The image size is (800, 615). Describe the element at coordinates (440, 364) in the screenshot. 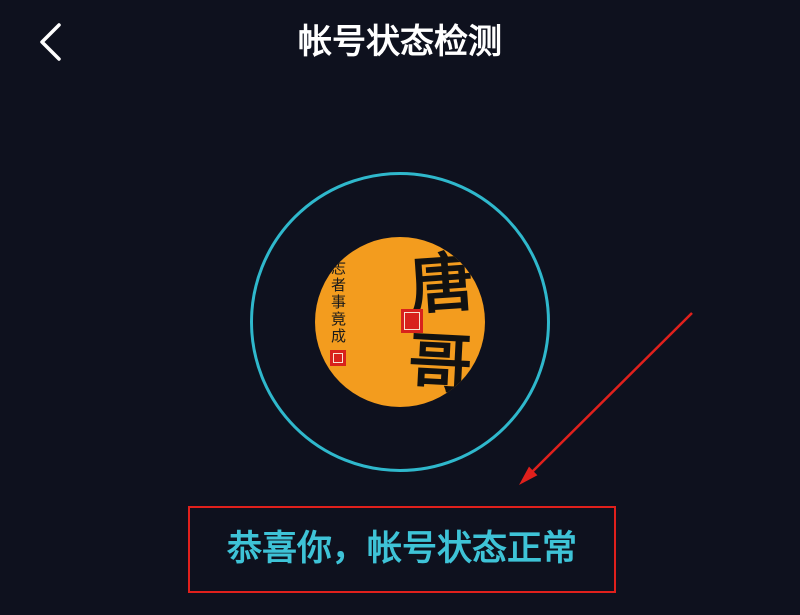

I see `avatar-char-bottom: 哥` at that location.